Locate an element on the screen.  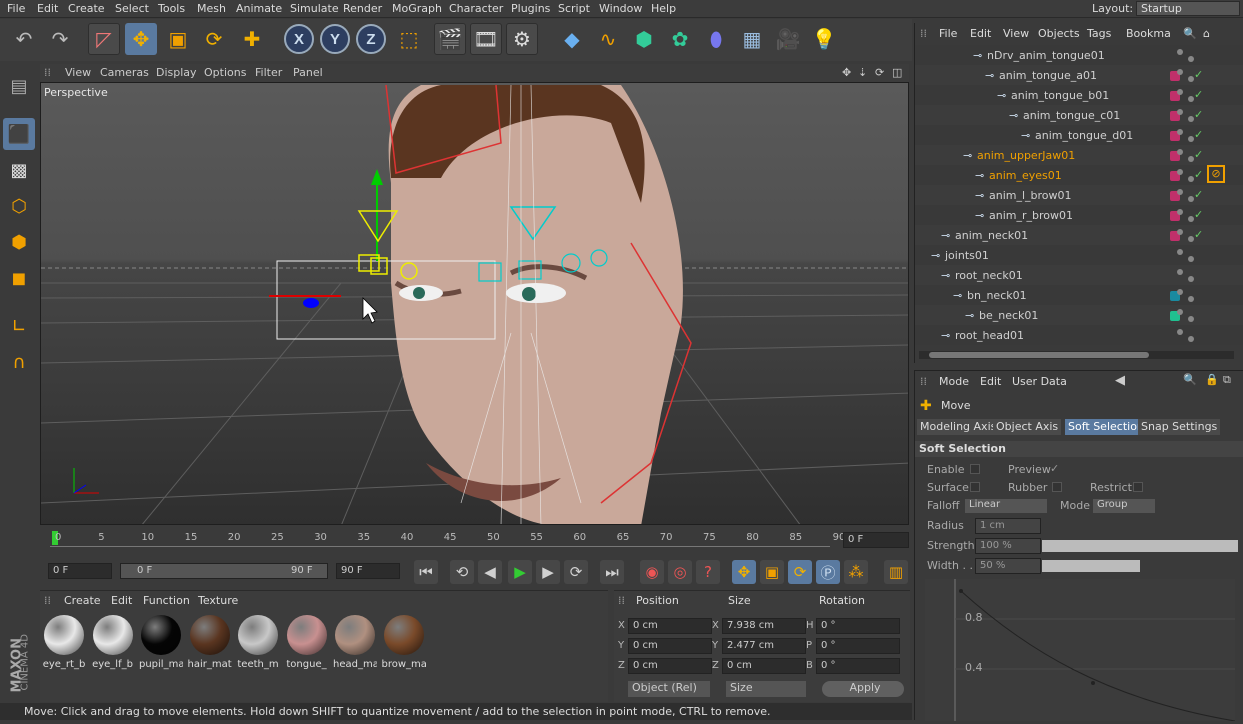
menu-simulate: Simulate is located at coordinates (314, 8).